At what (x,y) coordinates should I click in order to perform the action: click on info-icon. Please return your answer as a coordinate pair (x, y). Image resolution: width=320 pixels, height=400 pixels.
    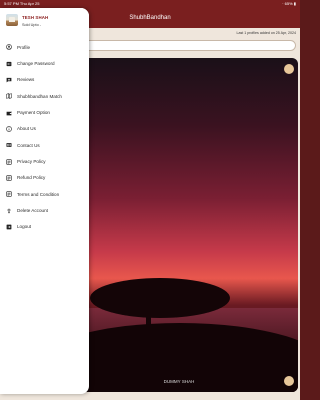
    Looking at the image, I should click on (8, 128).